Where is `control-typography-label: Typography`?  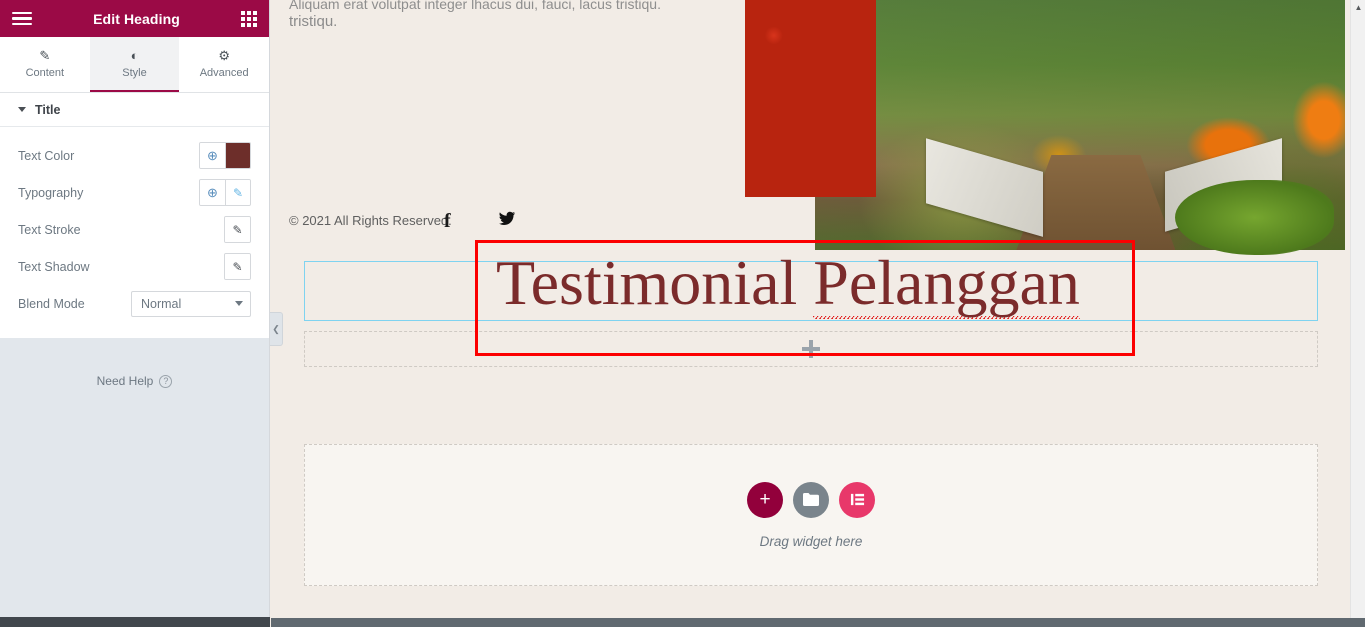 control-typography-label: Typography is located at coordinates (51, 192).